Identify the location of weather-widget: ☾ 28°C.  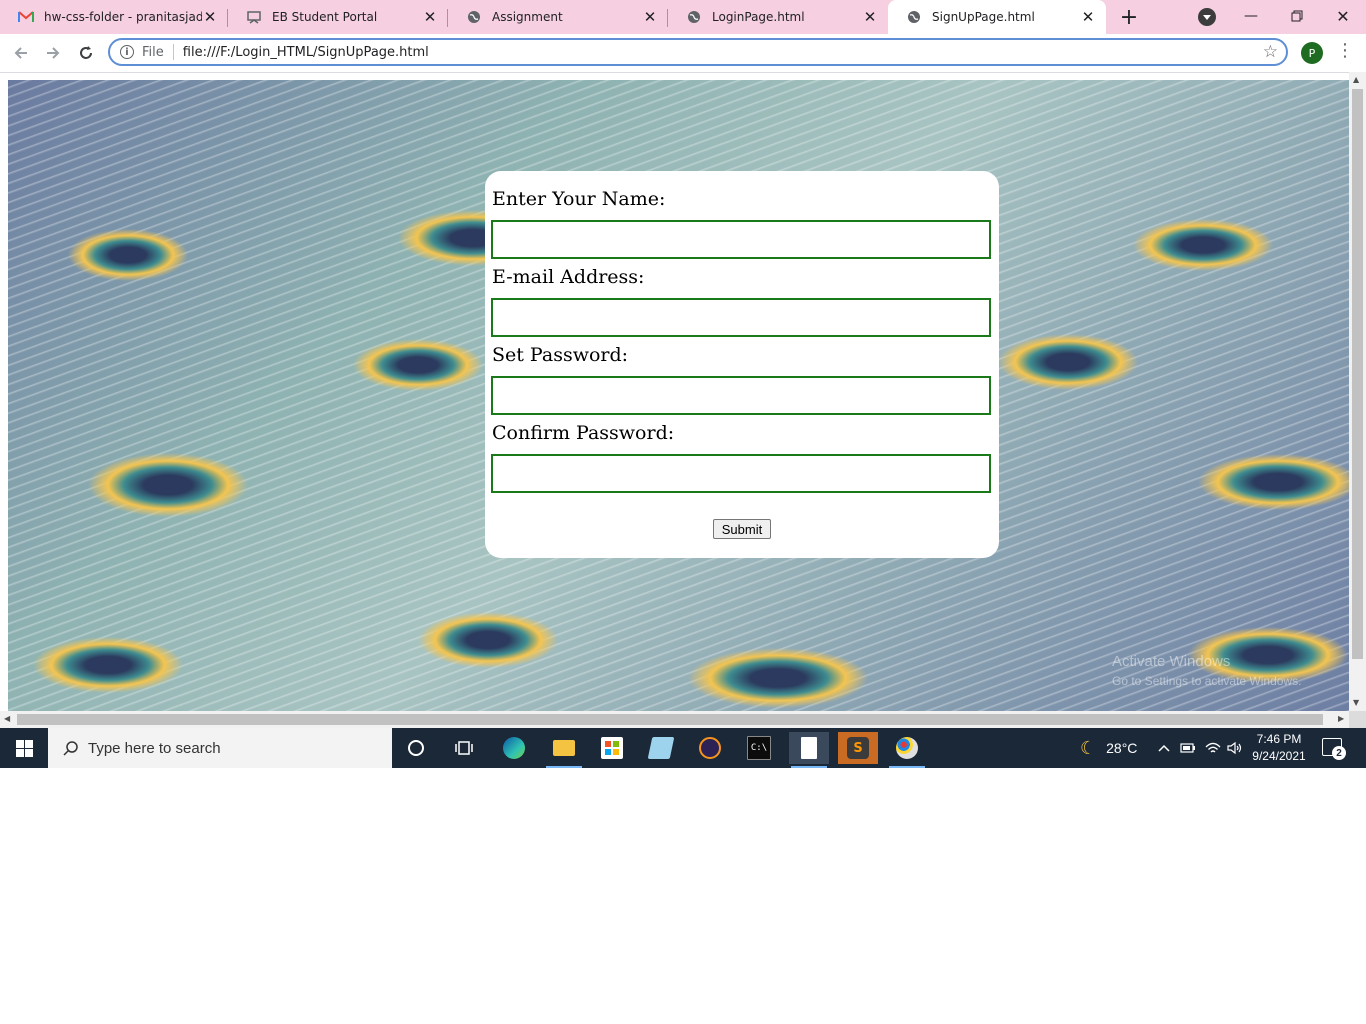
(1108, 748).